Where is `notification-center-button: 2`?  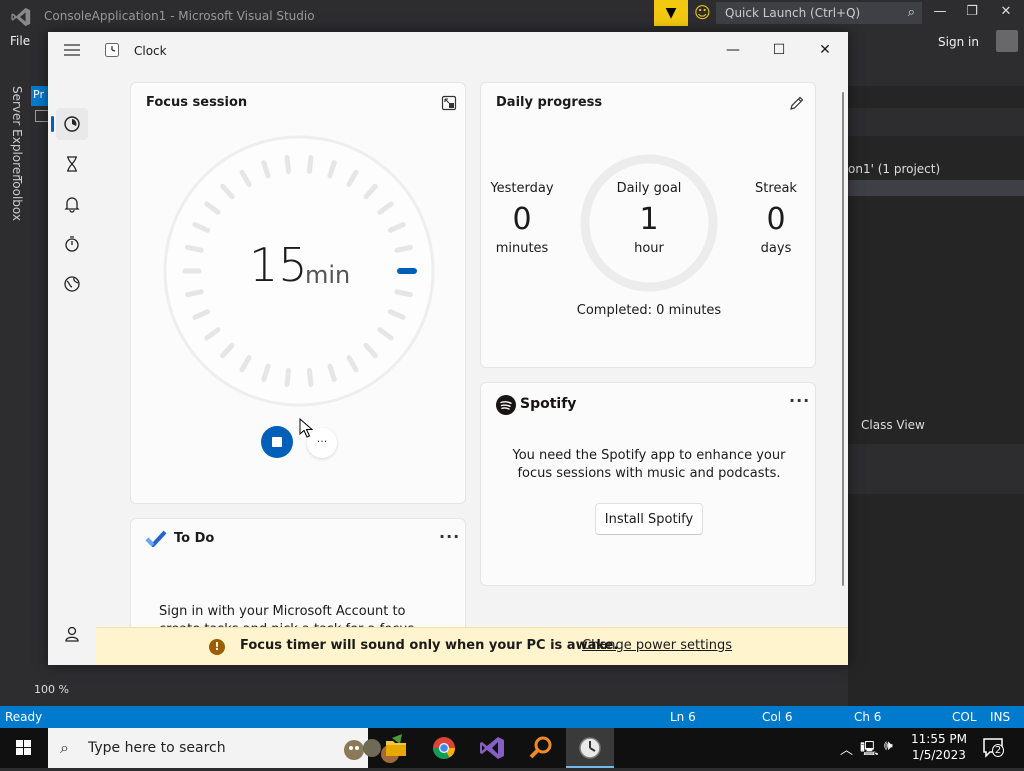
notification-center-button: 2 is located at coordinates (994, 748).